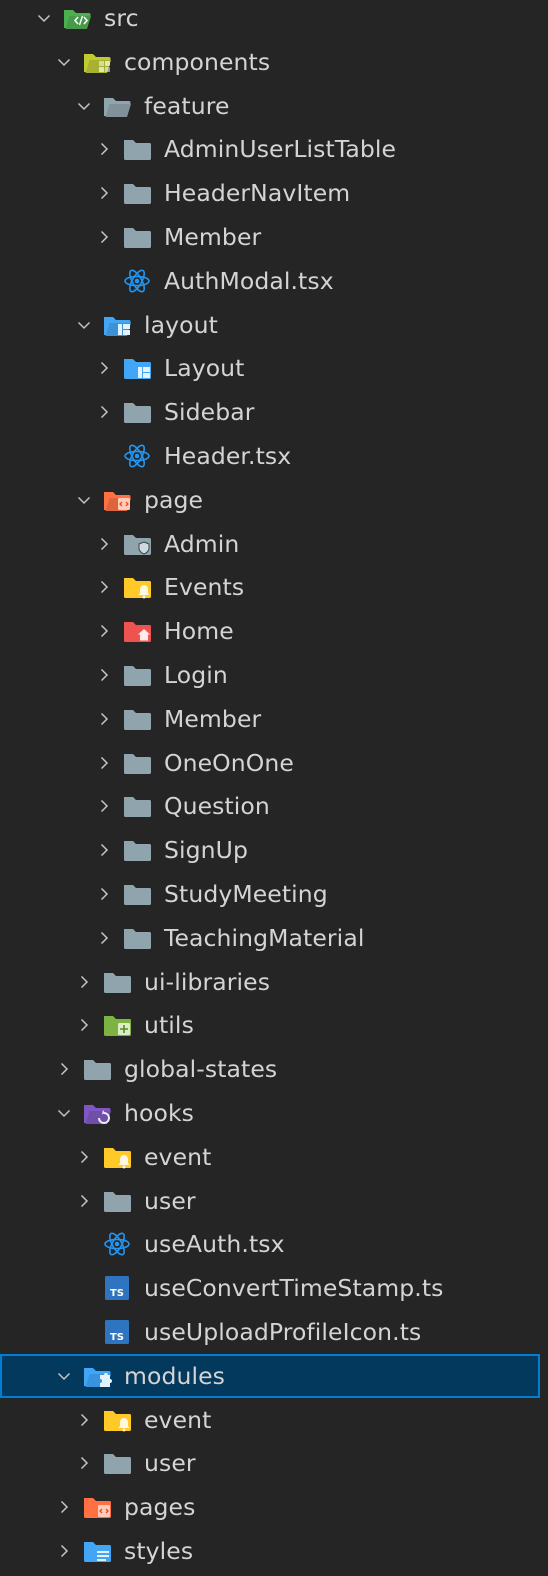  I want to click on item-label: pages, so click(160, 1507).